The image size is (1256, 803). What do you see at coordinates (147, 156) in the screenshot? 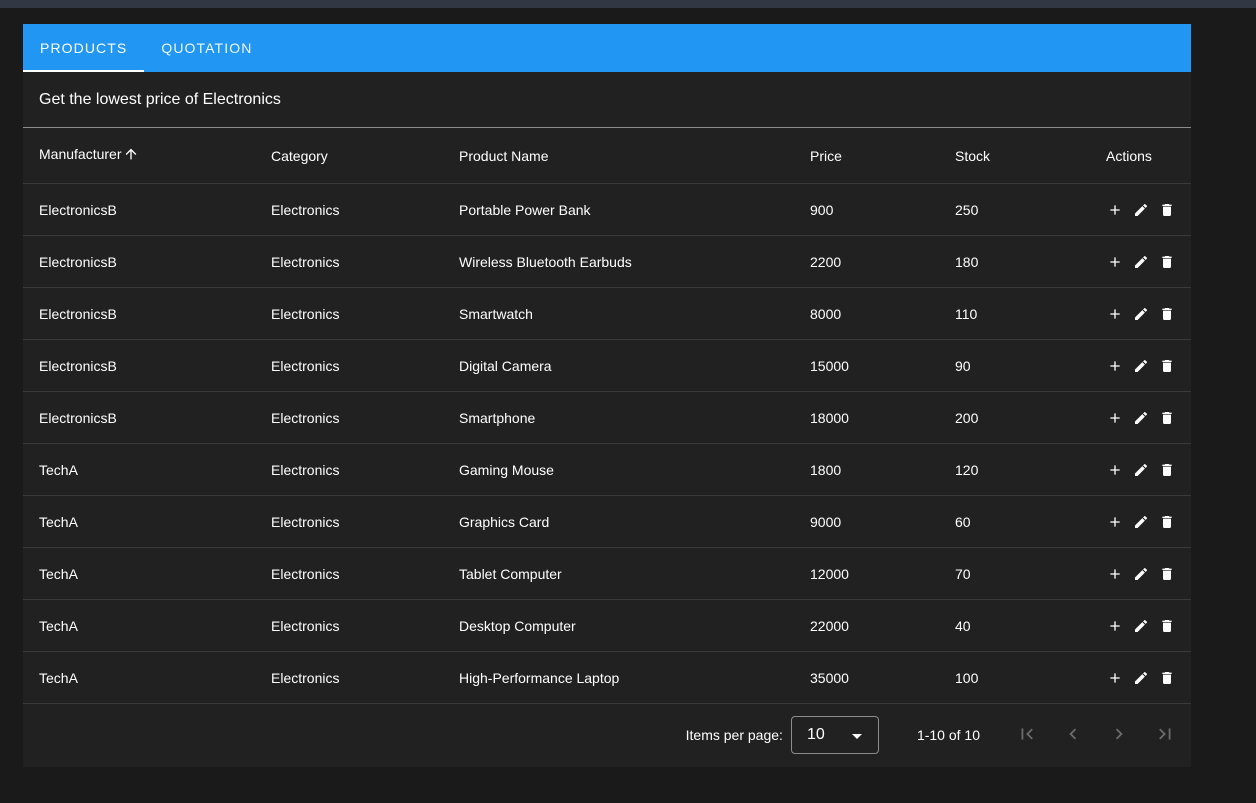
I see `column-header-manufacturer: Manufacturer` at bounding box center [147, 156].